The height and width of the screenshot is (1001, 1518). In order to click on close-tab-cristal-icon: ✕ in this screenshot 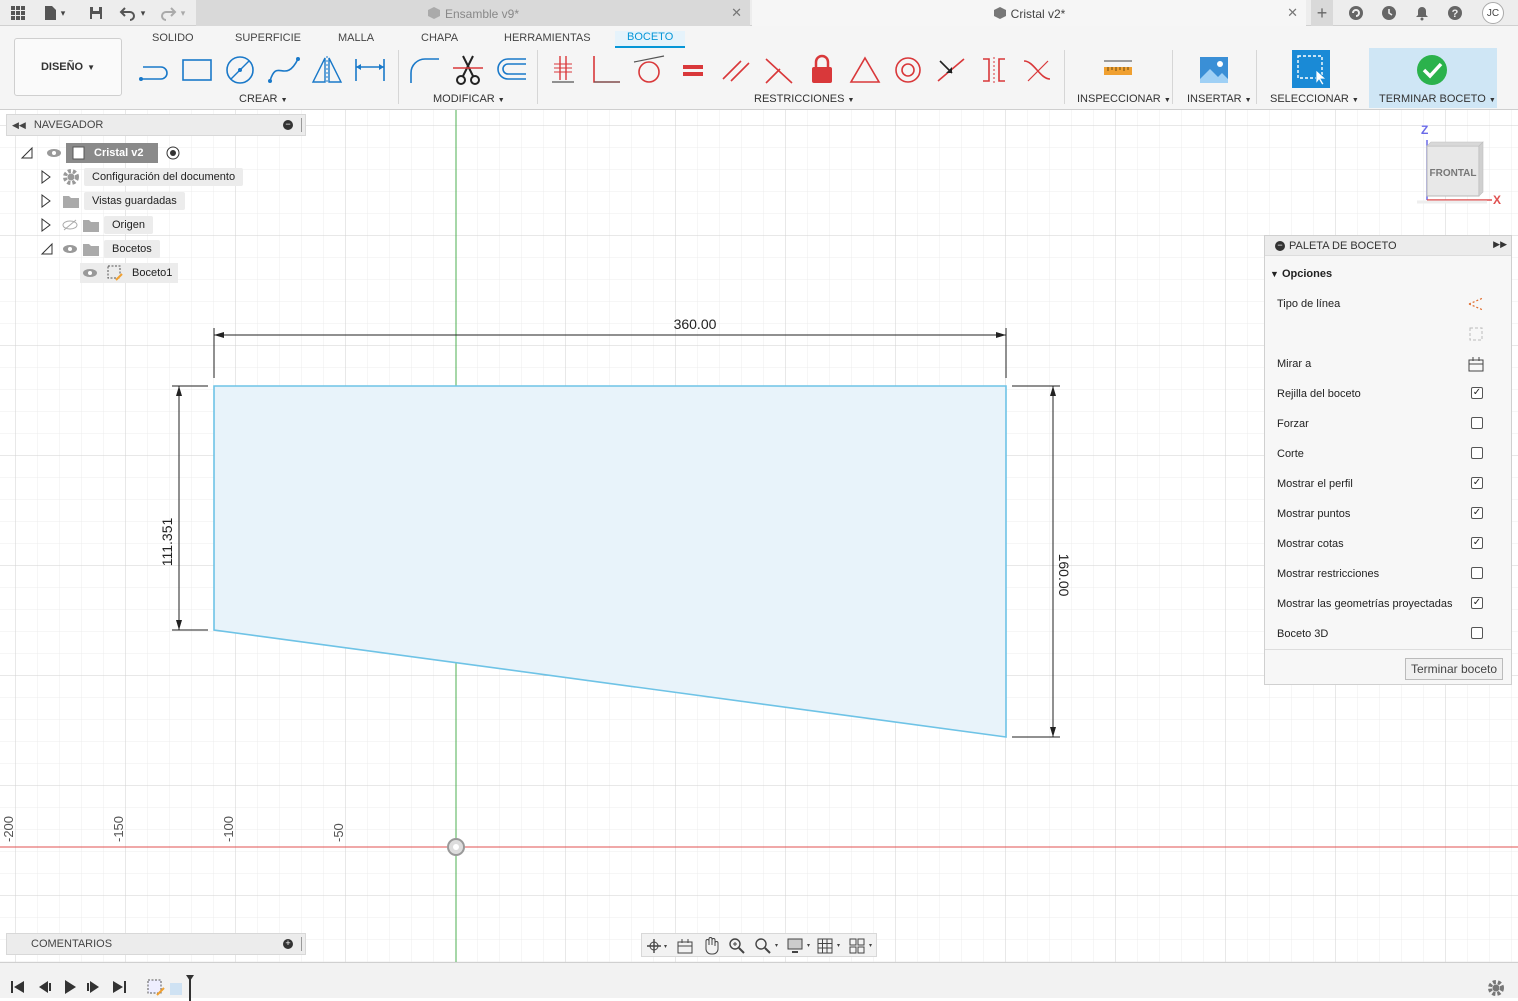, I will do `click(1292, 13)`.